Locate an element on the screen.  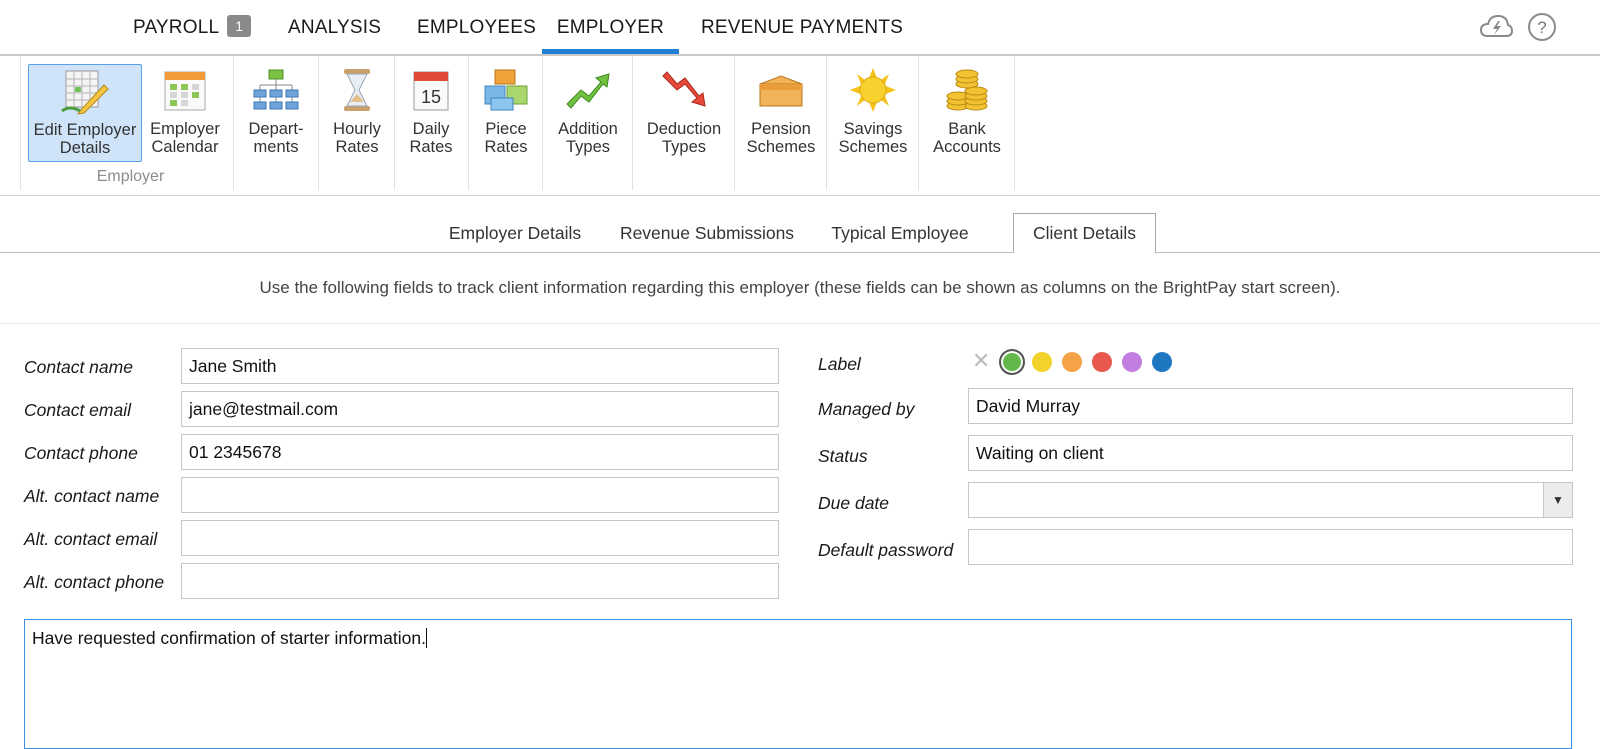
tab-typical-employee: Typical Employee is located at coordinates (900, 233).